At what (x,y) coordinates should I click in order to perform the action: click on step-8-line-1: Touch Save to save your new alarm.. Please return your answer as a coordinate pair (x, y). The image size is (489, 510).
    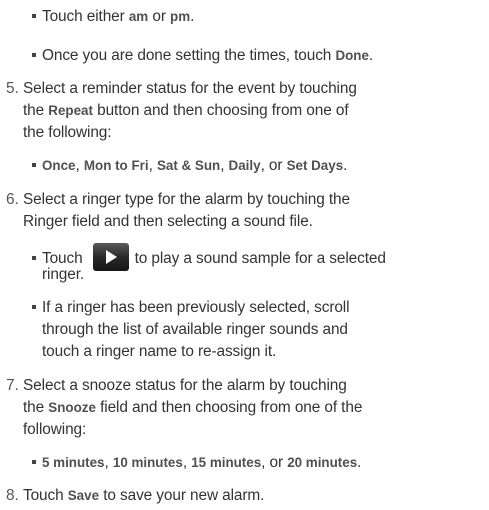
    Looking at the image, I should click on (143, 496).